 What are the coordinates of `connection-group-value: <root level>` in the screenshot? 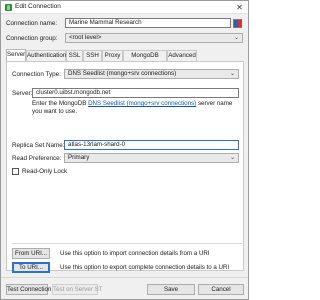 It's located at (85, 37).